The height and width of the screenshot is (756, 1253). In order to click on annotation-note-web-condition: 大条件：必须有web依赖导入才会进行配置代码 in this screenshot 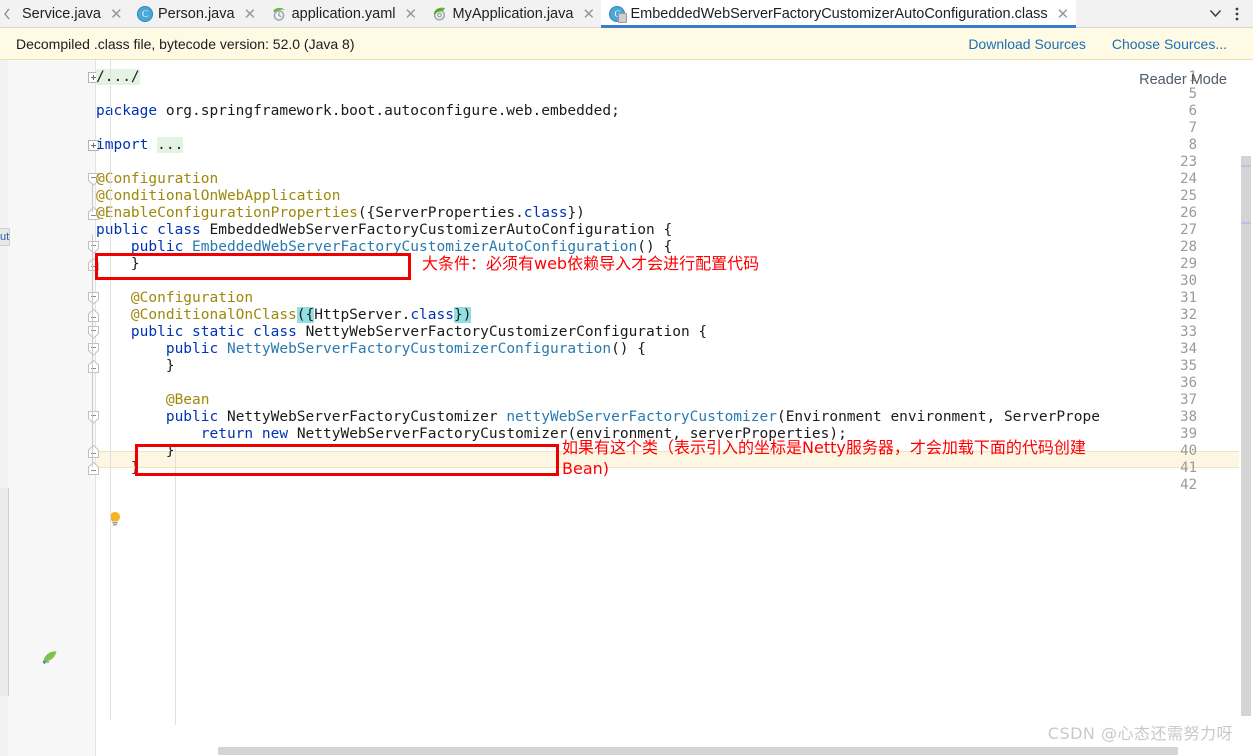, I will do `click(591, 263)`.